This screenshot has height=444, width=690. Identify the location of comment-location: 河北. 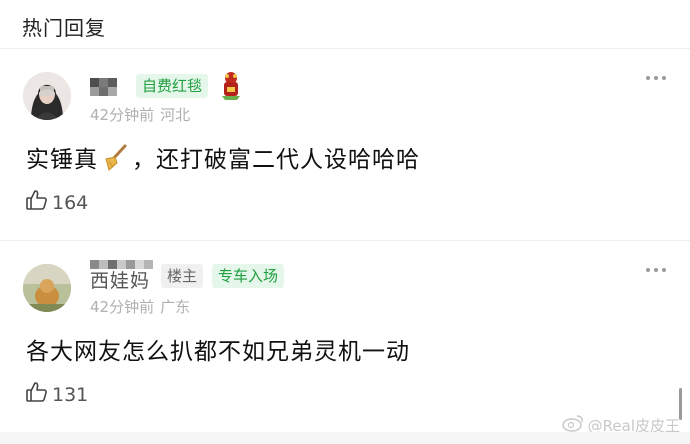
(175, 115).